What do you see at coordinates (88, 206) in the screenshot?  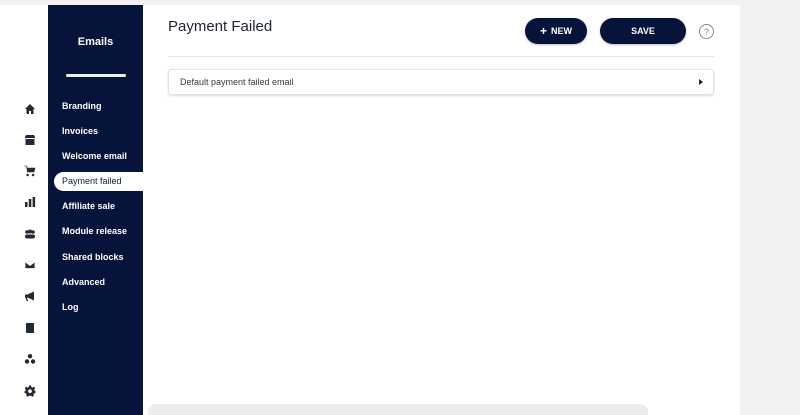 I see `sidebar-item-affiliate-sale: Affiliate sale` at bounding box center [88, 206].